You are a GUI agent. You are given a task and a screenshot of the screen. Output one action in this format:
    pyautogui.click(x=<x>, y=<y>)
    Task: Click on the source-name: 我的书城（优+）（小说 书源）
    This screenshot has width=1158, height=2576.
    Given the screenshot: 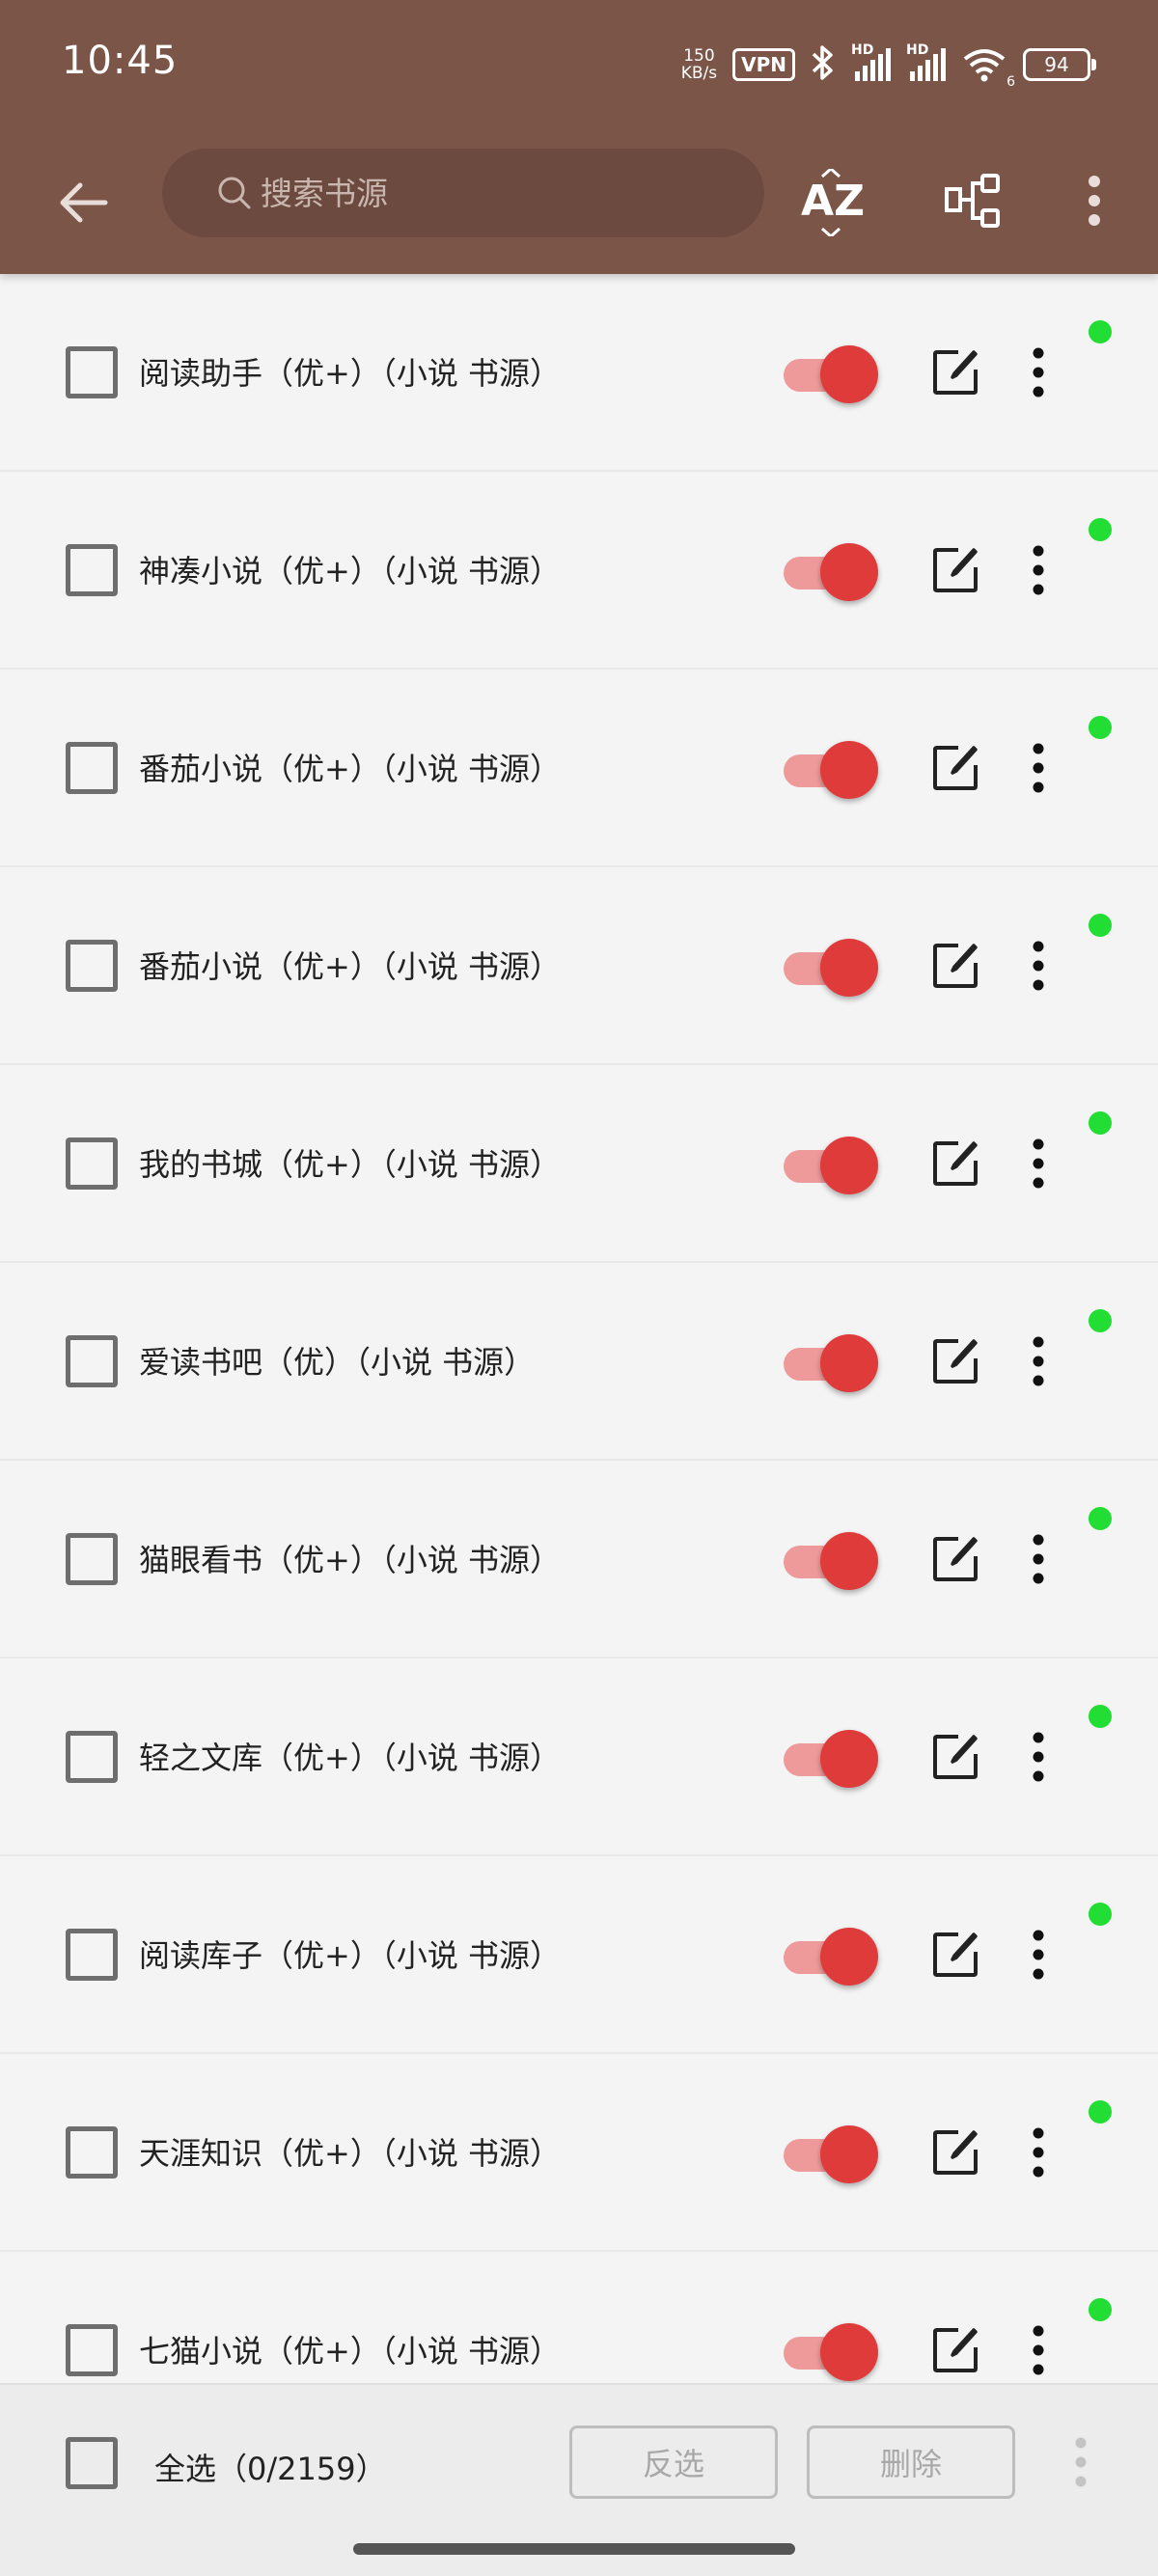 What is the action you would take?
    pyautogui.click(x=350, y=1164)
    